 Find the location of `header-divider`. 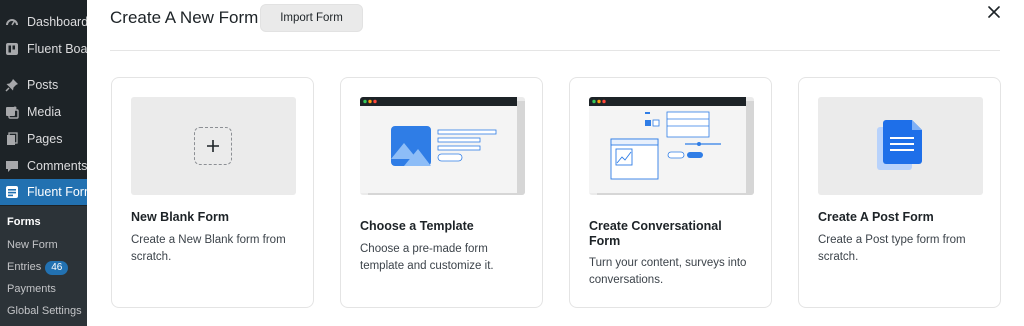

header-divider is located at coordinates (555, 50).